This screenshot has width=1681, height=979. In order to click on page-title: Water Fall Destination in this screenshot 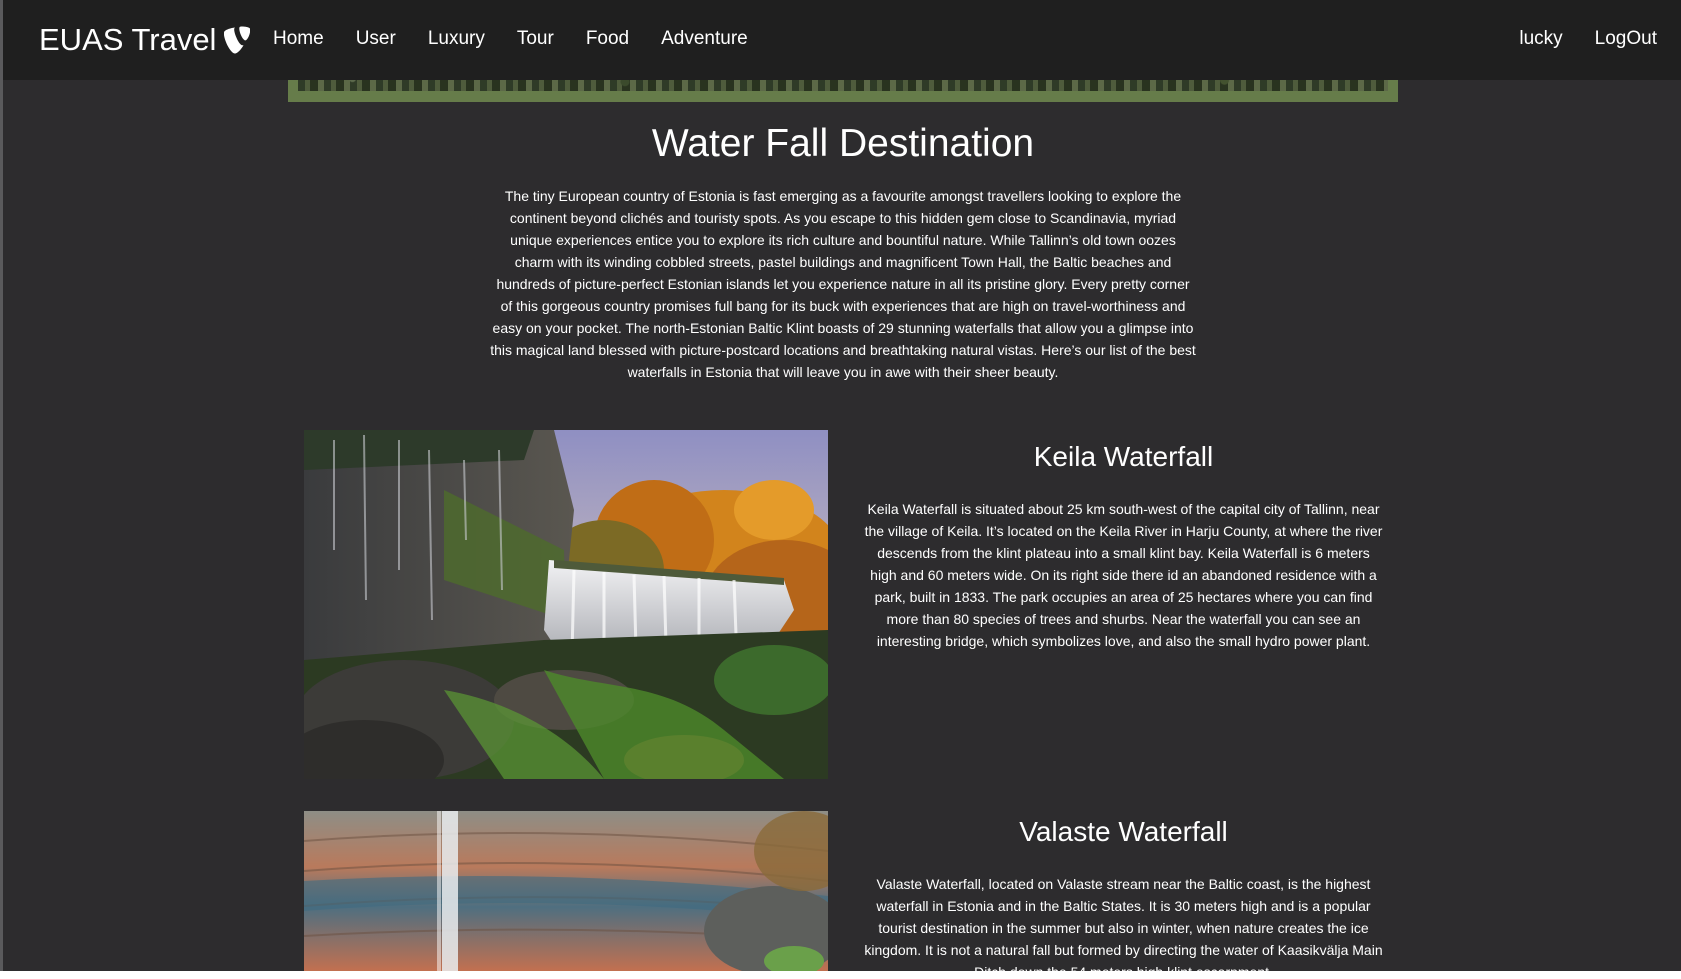, I will do `click(843, 143)`.